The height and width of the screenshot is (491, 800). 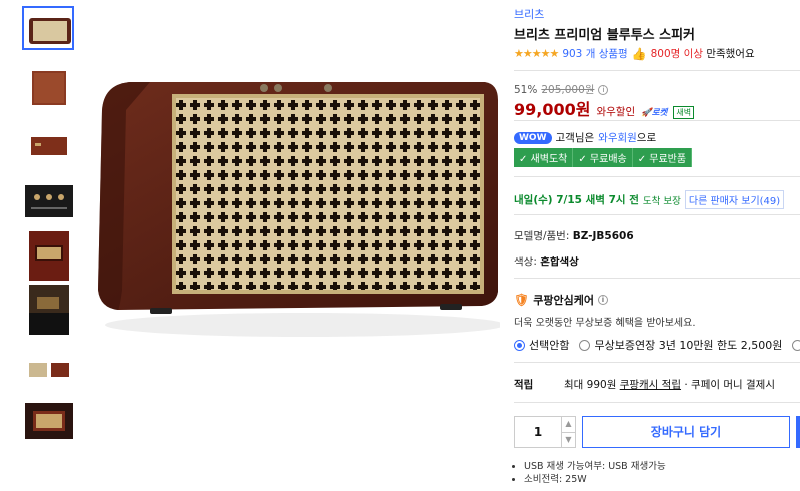 What do you see at coordinates (525, 262) in the screenshot?
I see `color-label: 색상:` at bounding box center [525, 262].